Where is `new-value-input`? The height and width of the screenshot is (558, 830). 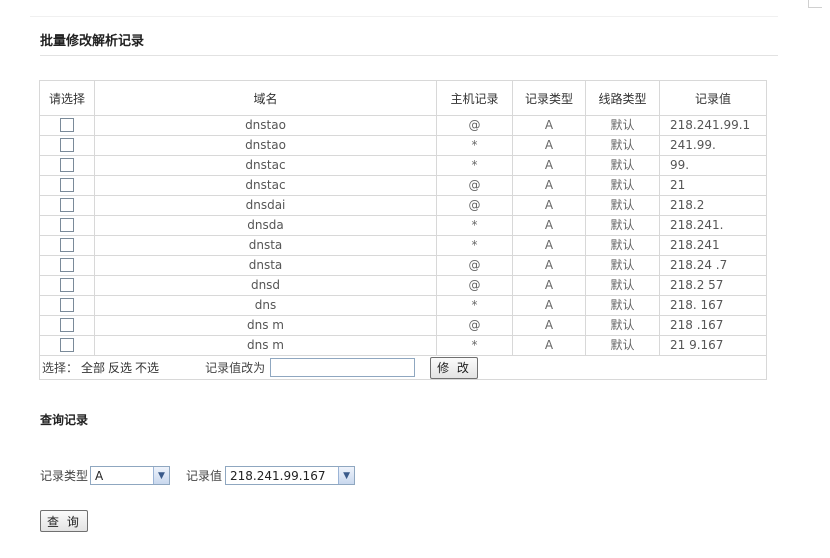
new-value-input is located at coordinates (343, 367).